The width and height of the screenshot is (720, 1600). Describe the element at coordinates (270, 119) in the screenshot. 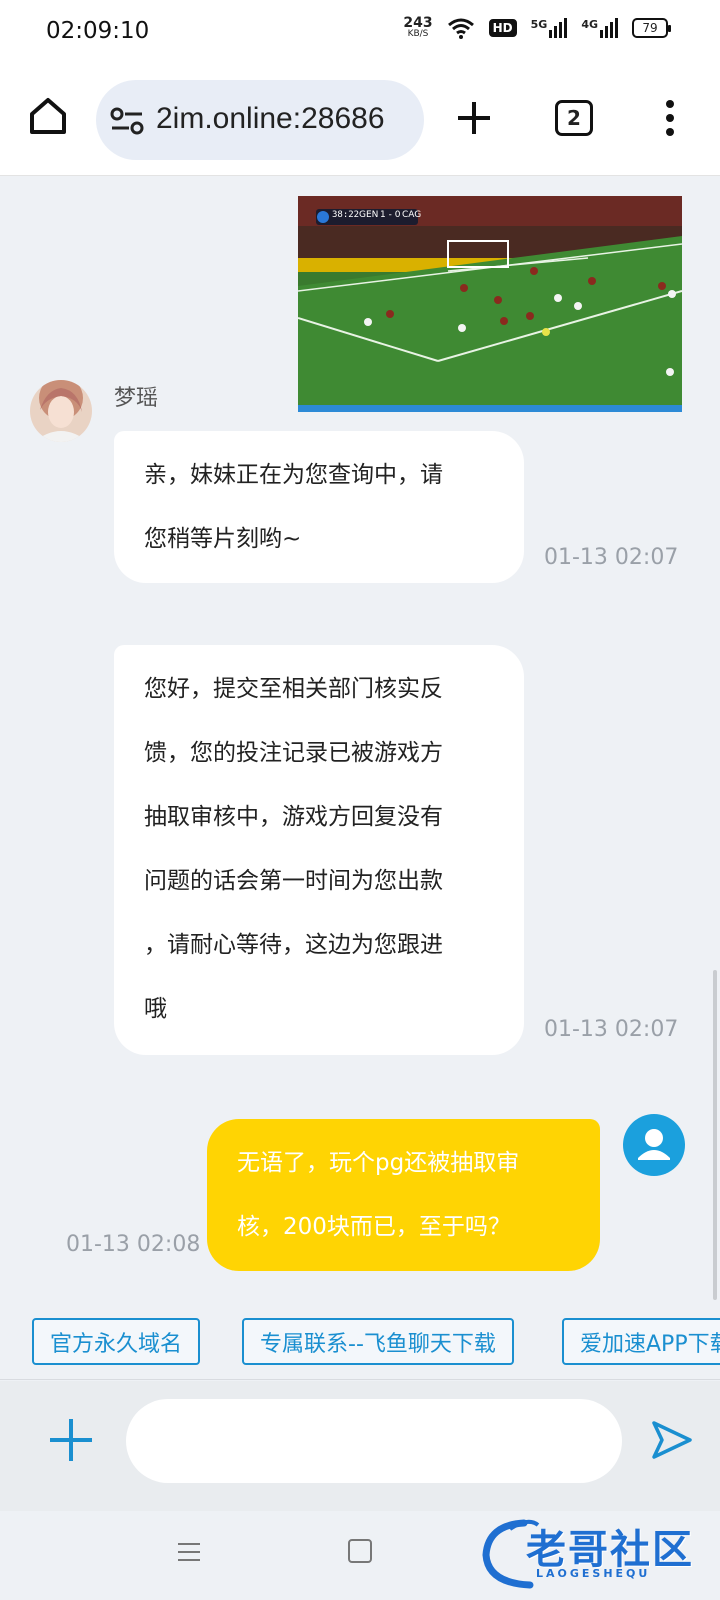

I see `url-text: 2im.online:28686` at that location.